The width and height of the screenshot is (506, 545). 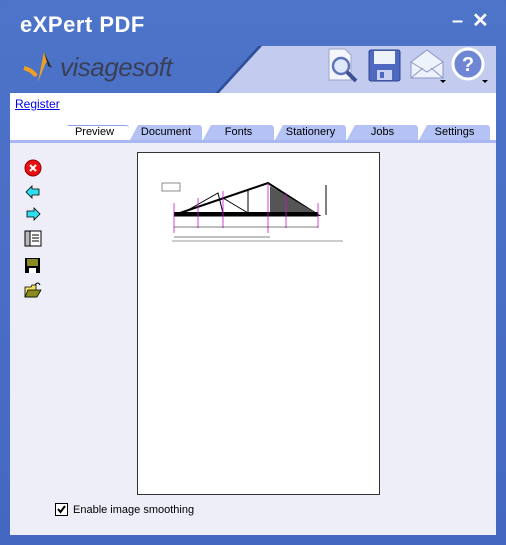 I want to click on preview-icon, so click(x=342, y=65).